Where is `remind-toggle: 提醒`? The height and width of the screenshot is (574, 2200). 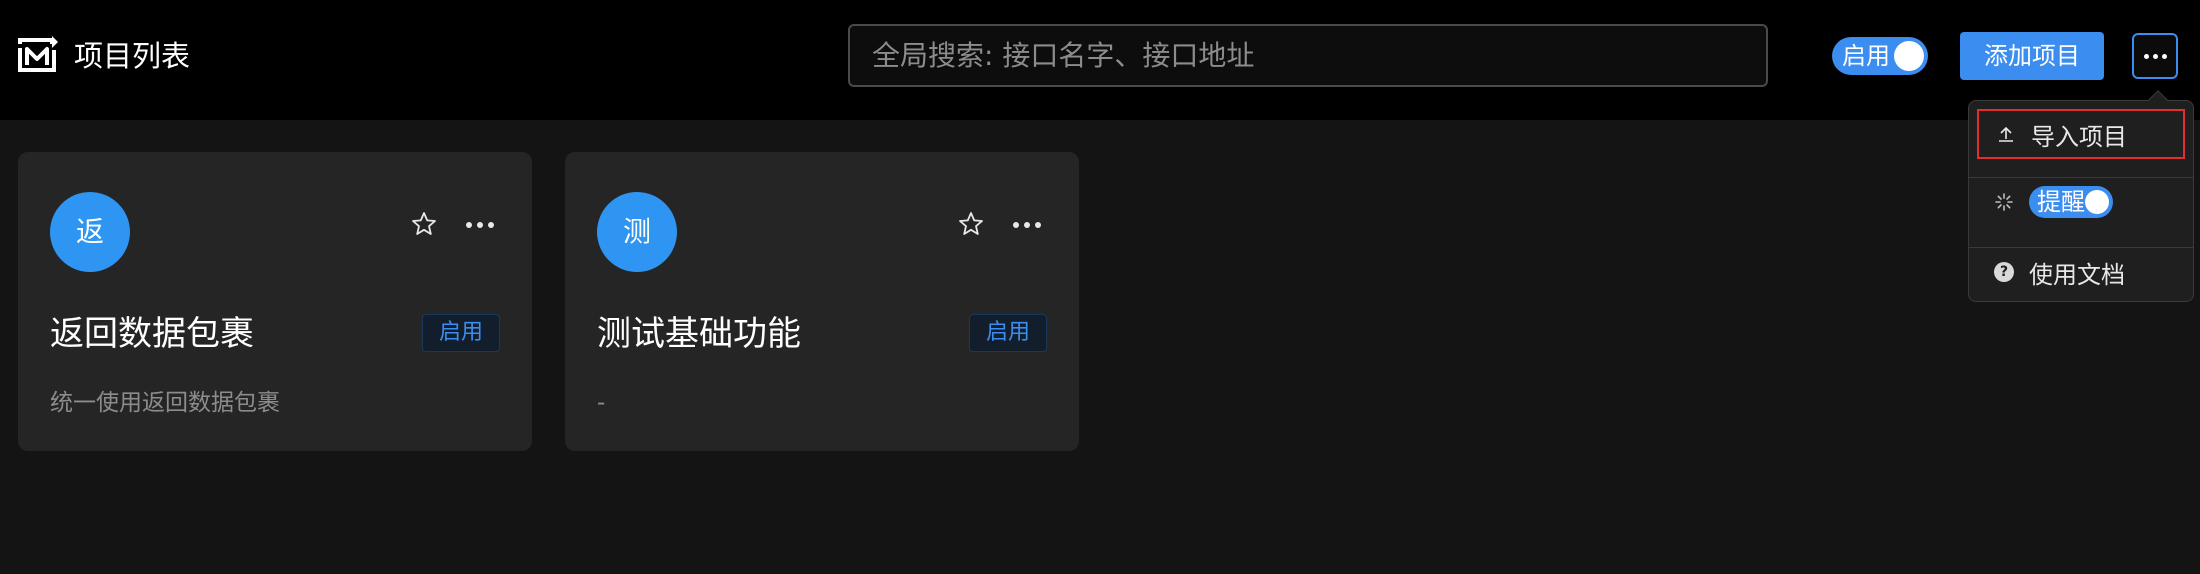 remind-toggle: 提醒 is located at coordinates (2071, 202).